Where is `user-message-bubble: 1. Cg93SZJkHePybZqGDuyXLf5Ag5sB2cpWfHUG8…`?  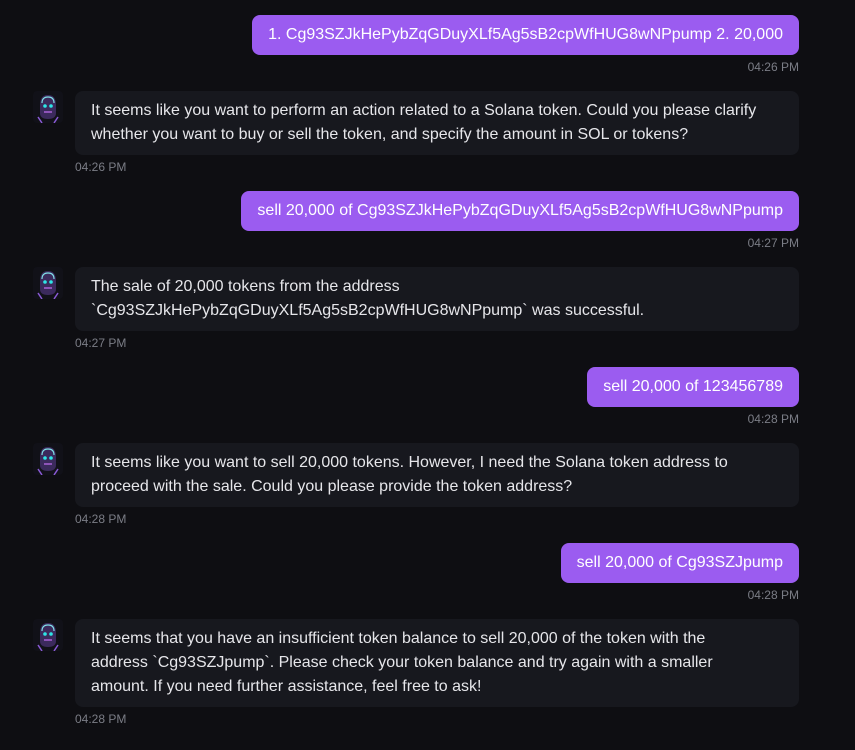
user-message-bubble: 1. Cg93SZJkHePybZqGDuyXLf5Ag5sB2cpWfHUG8… is located at coordinates (525, 35).